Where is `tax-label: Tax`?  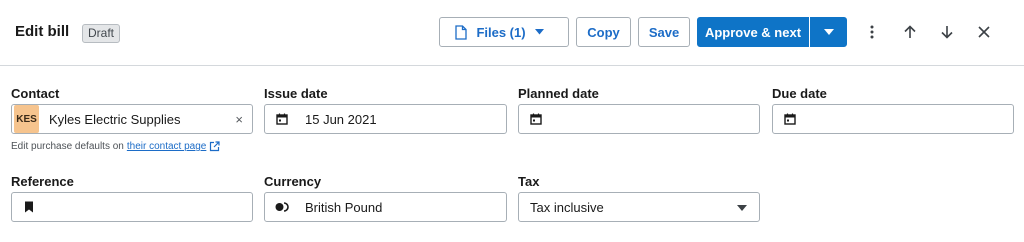 tax-label: Tax is located at coordinates (529, 181).